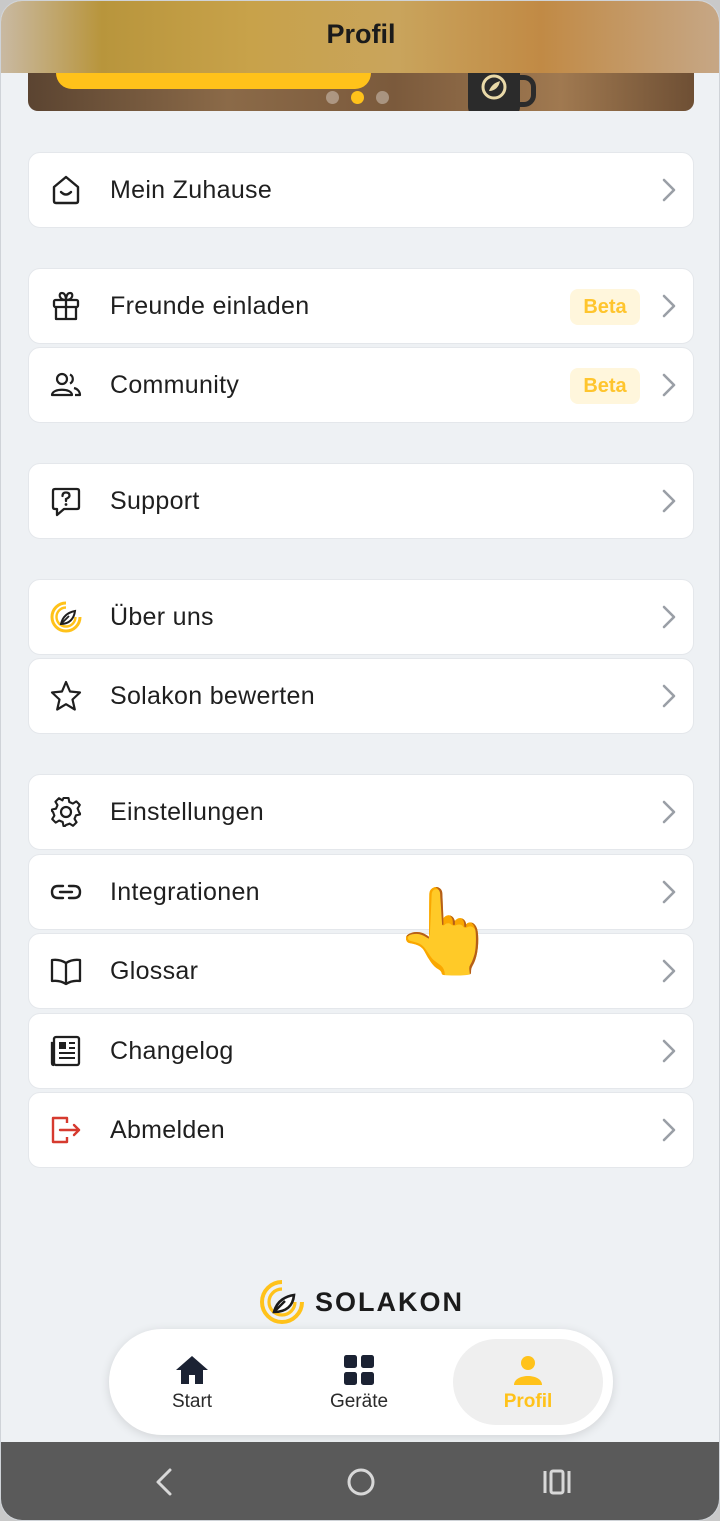 This screenshot has height=1521, width=720. Describe the element at coordinates (389, 1301) in the screenshot. I see `brand-name: SOLAKON` at that location.